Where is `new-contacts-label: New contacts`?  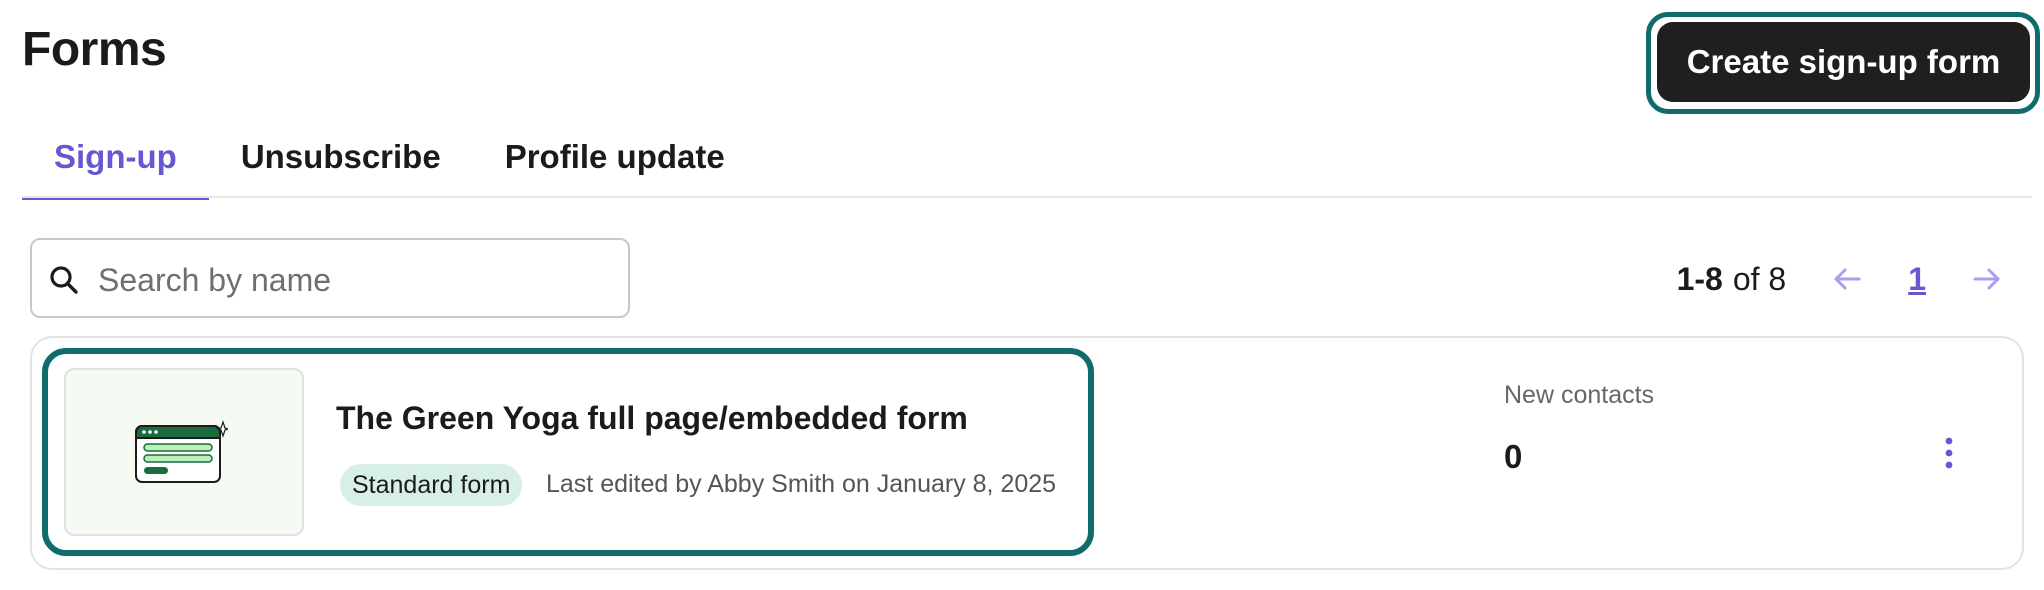 new-contacts-label: New contacts is located at coordinates (1579, 395).